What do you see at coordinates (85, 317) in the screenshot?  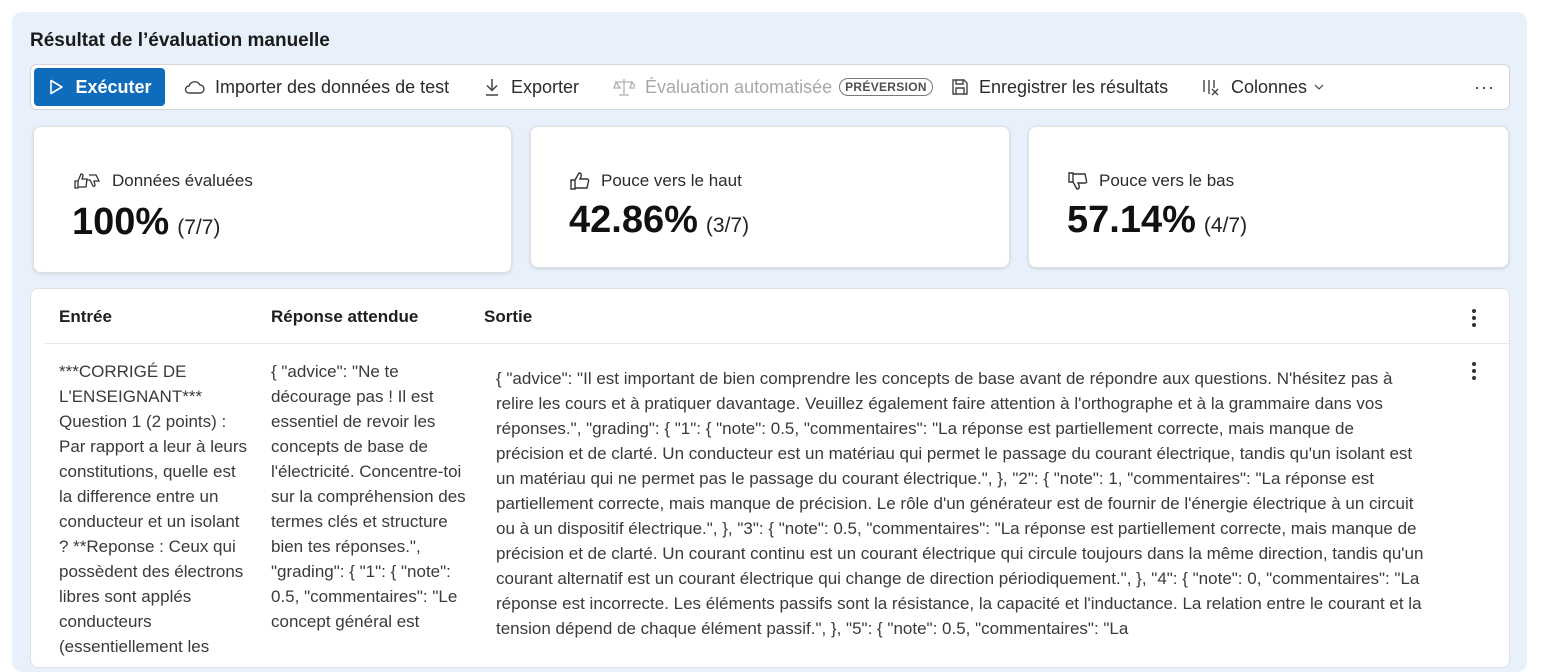 I see `column-header-input: Entrée` at bounding box center [85, 317].